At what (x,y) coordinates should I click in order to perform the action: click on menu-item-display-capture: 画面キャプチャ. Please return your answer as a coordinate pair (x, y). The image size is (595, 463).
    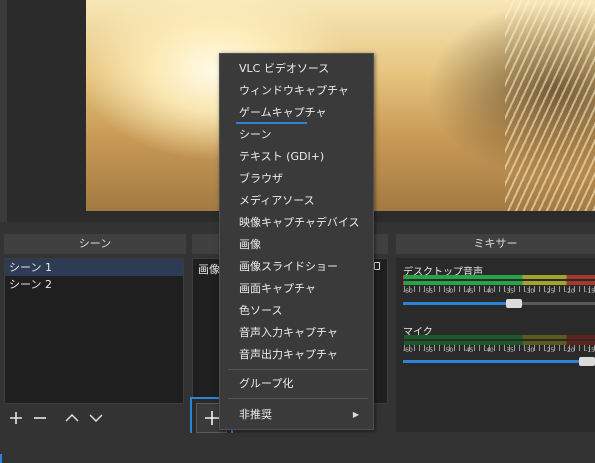
    Looking at the image, I should click on (296, 289).